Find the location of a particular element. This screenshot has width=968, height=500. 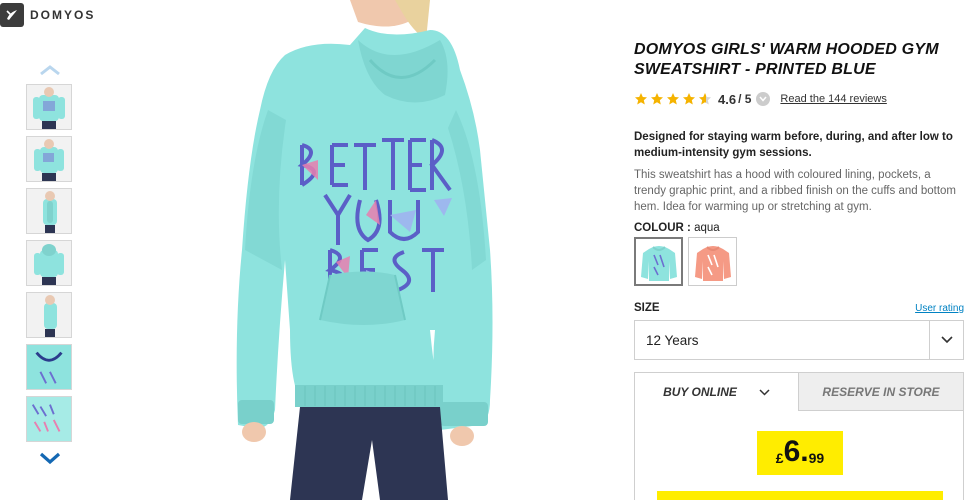

reviews-link: Read the 144 reviews is located at coordinates (833, 99).